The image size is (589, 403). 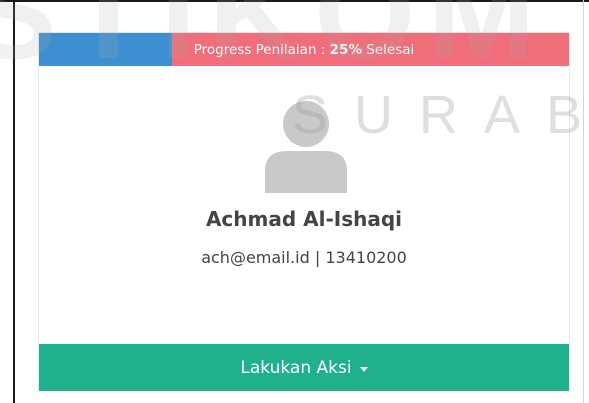 I want to click on assessment-progress-bar: Progress Penilaian : 25% Selesai, so click(x=304, y=49).